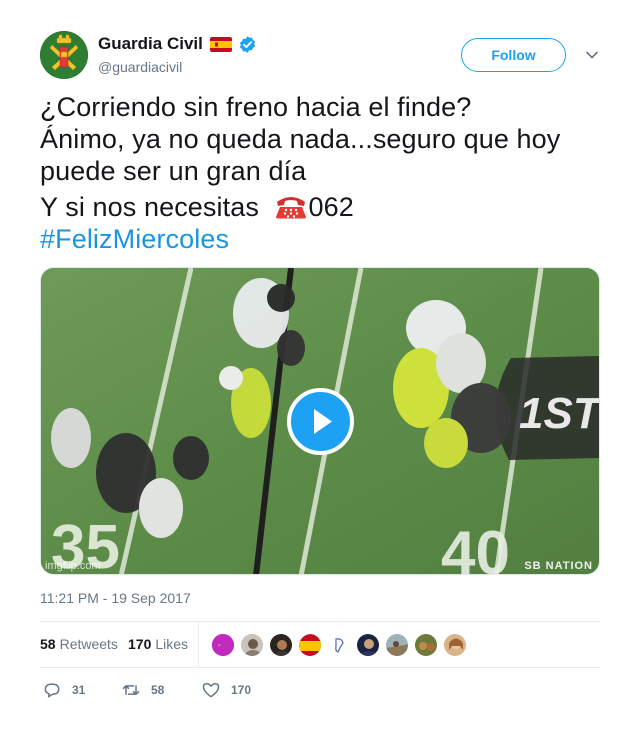 Image resolution: width=640 pixels, height=729 pixels. I want to click on author-names: Guardia Civil @guardiacivil, so click(177, 54).